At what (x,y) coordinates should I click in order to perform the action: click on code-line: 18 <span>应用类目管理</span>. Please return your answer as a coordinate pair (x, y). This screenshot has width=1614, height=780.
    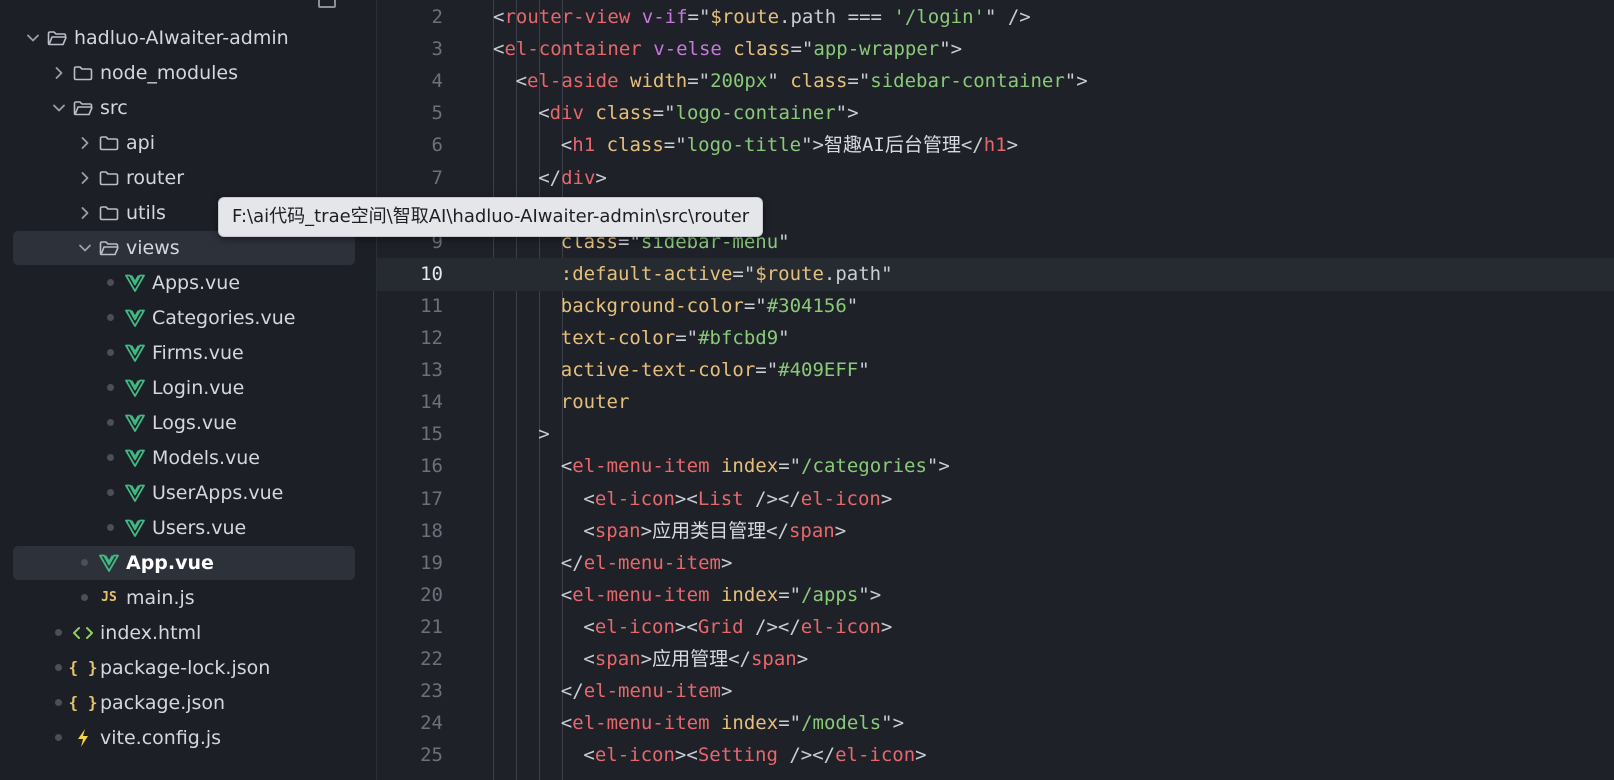
    Looking at the image, I should click on (995, 531).